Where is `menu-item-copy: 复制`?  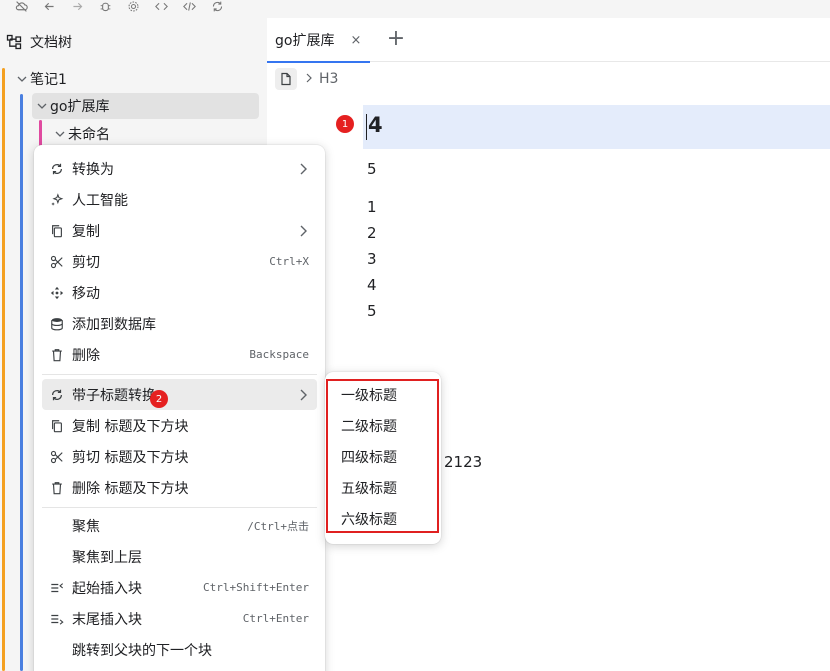
menu-item-copy: 复制 is located at coordinates (179, 230).